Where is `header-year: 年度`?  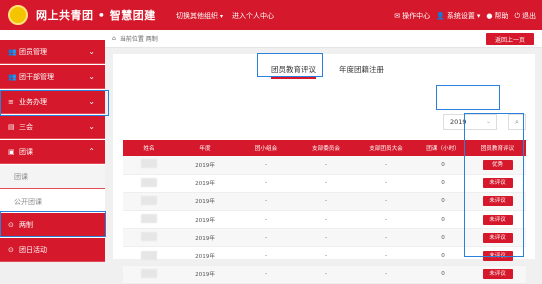 header-year: 年度 is located at coordinates (205, 148).